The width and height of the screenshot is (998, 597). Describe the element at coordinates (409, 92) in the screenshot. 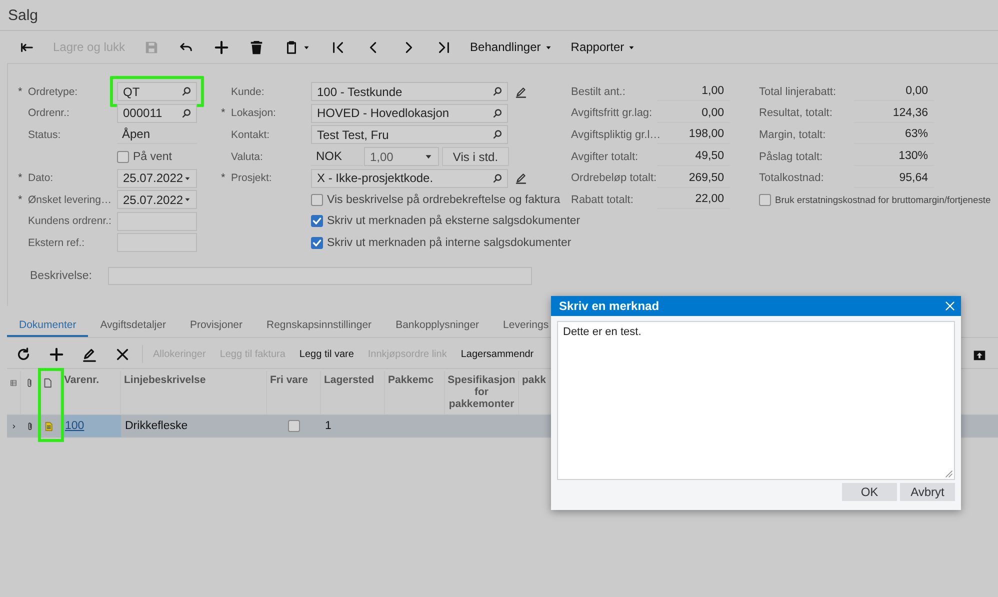

I see `lookup-field: 100 - Testkunde` at that location.